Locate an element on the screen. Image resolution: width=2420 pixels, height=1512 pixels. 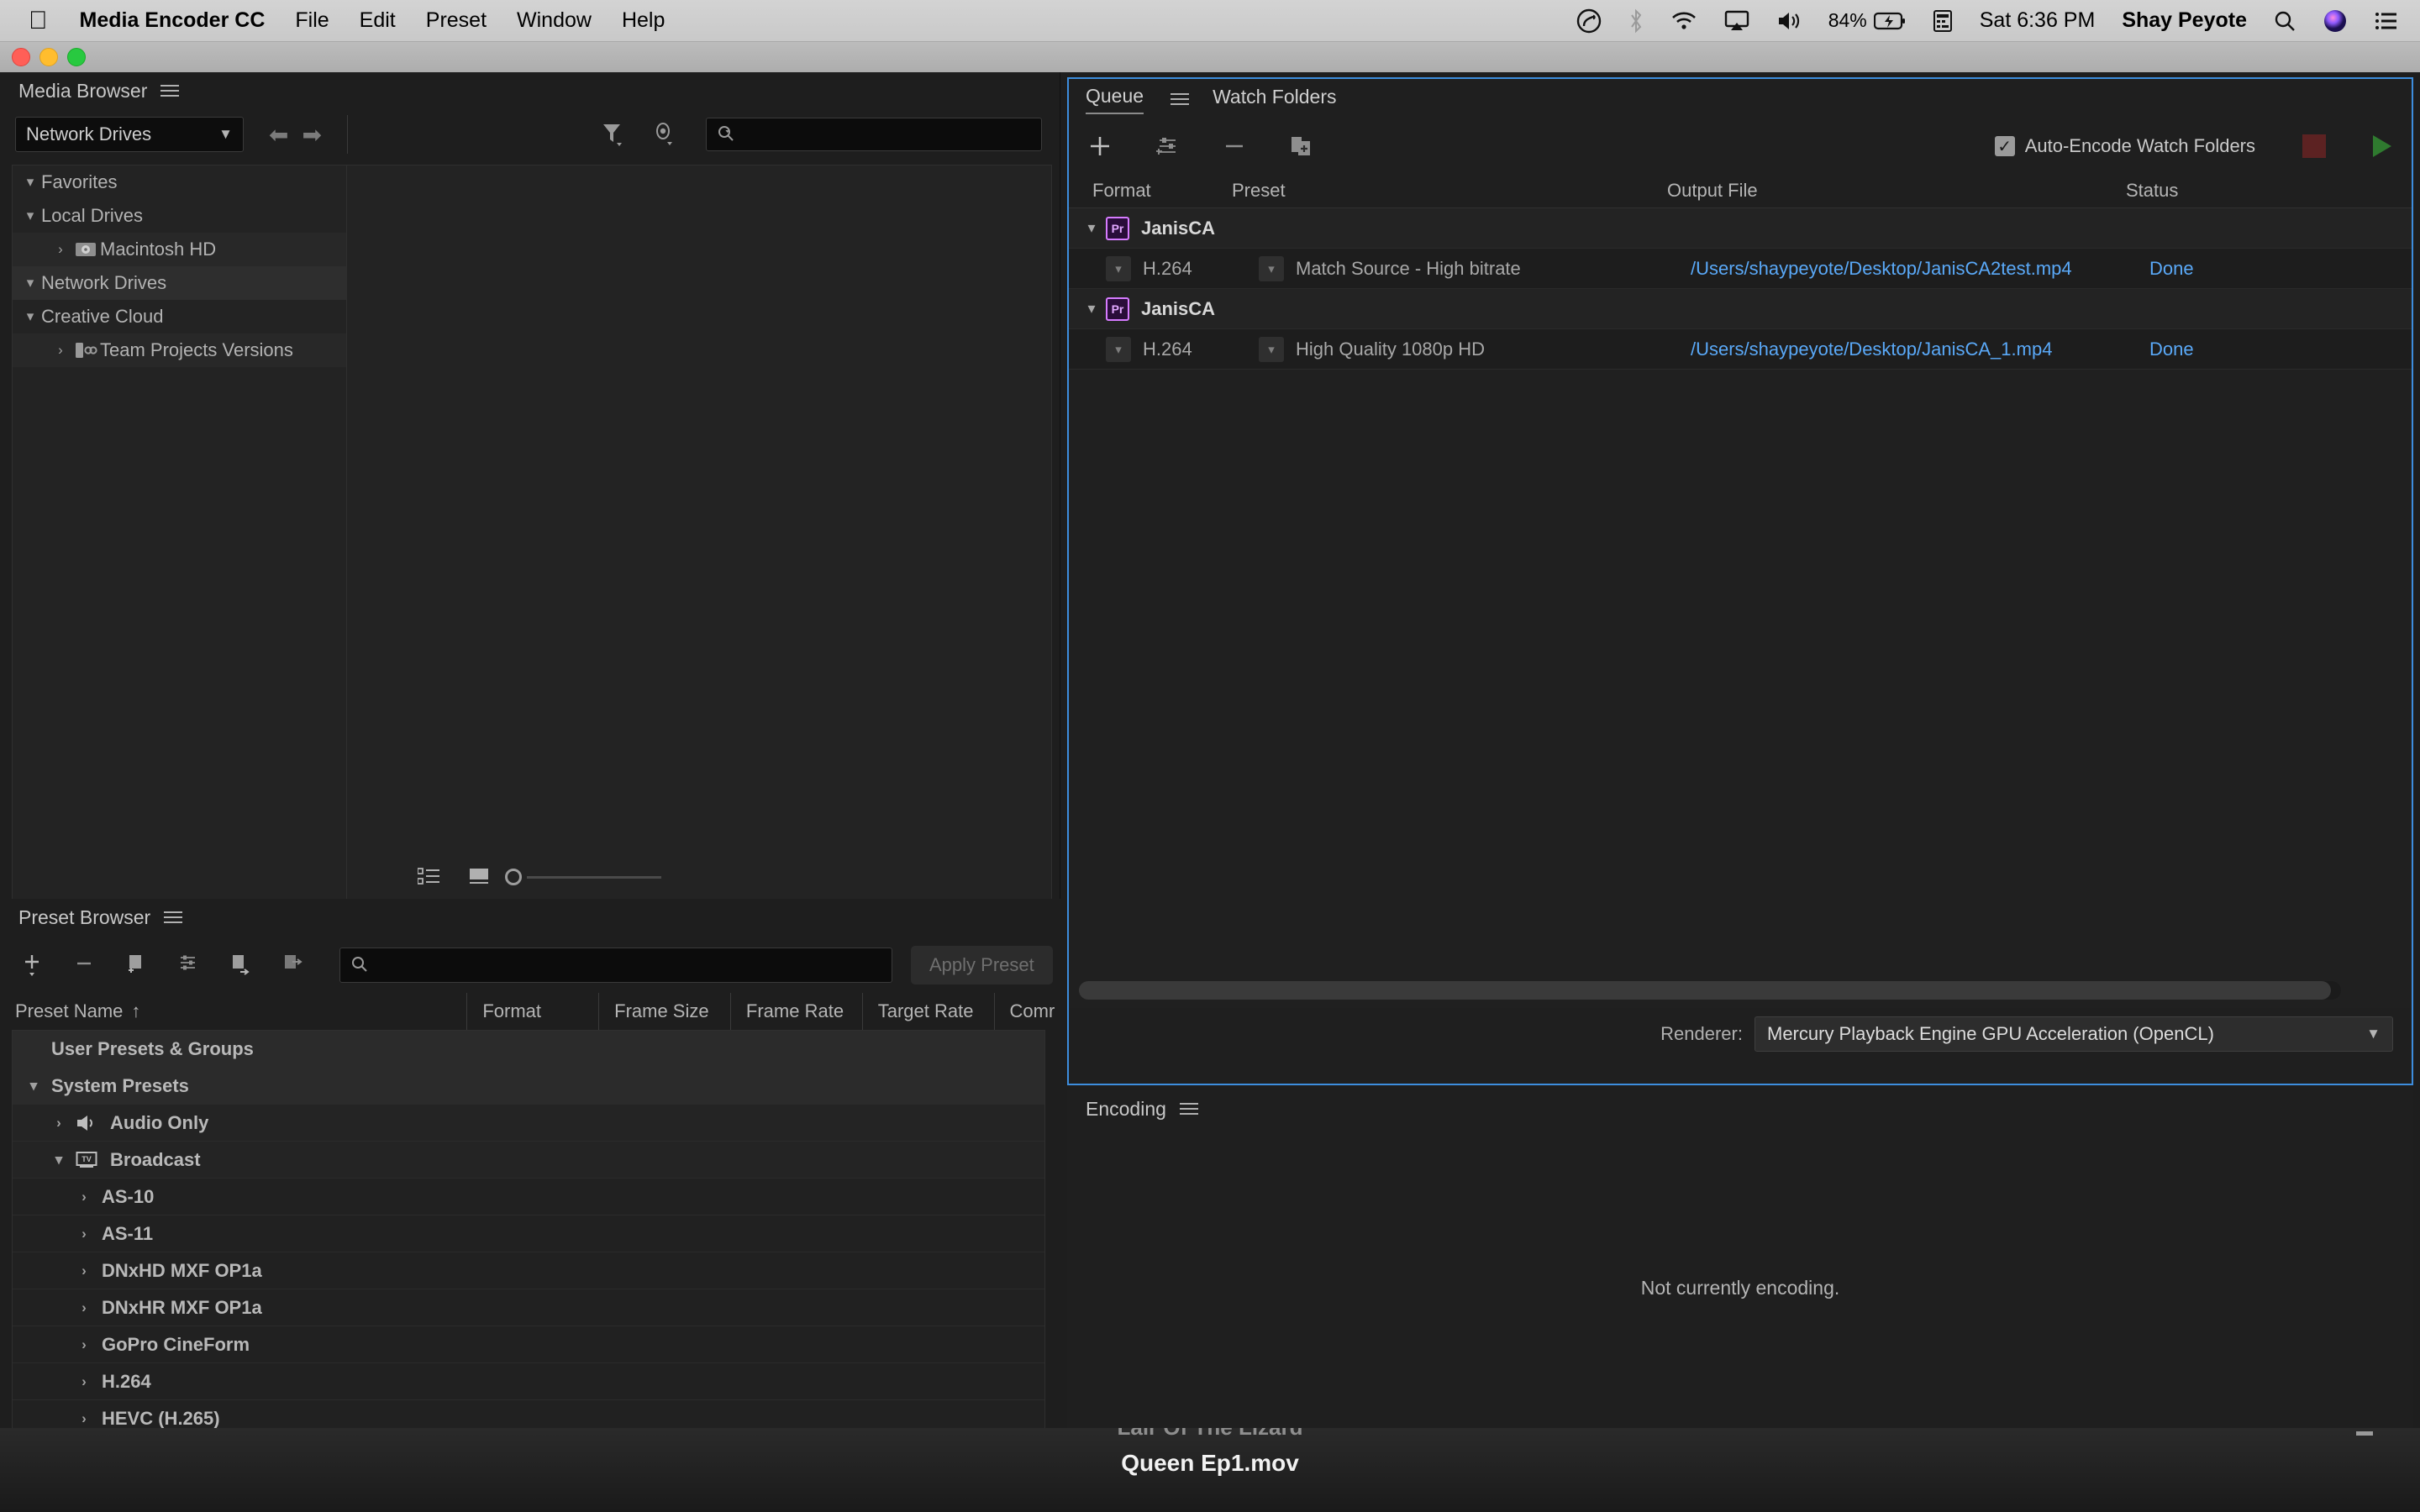
add-source-icon is located at coordinates (1100, 146).